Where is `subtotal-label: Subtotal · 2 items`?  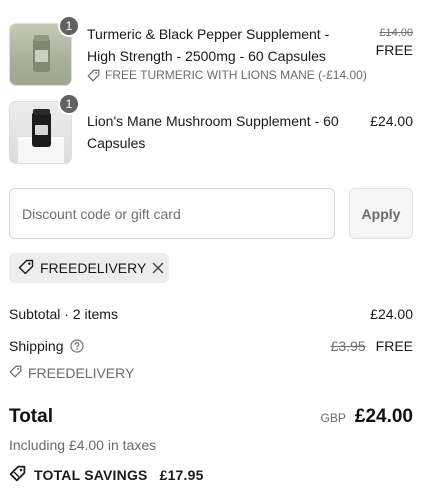 subtotal-label: Subtotal · 2 items is located at coordinates (63, 314).